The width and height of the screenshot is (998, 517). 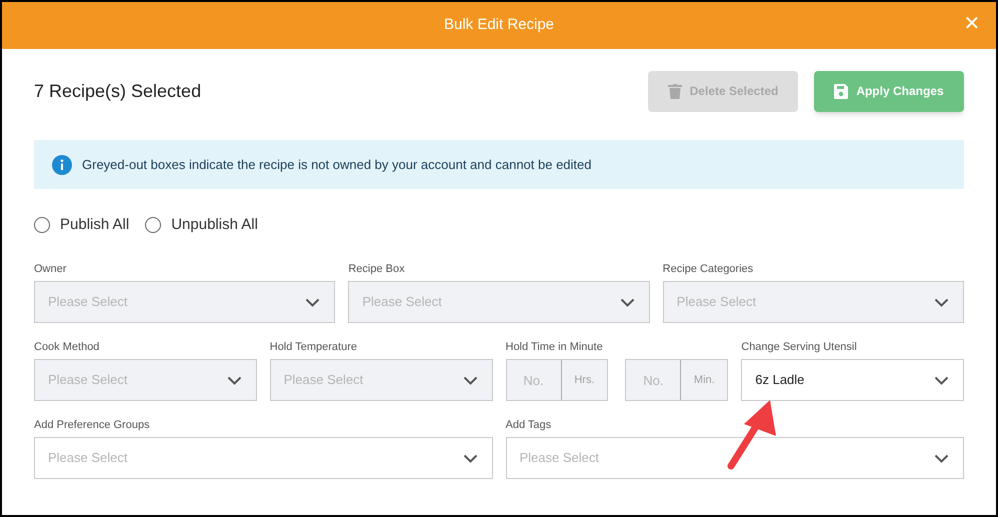 What do you see at coordinates (118, 91) in the screenshot?
I see `selection-count: 7 Recipe(s) Selected` at bounding box center [118, 91].